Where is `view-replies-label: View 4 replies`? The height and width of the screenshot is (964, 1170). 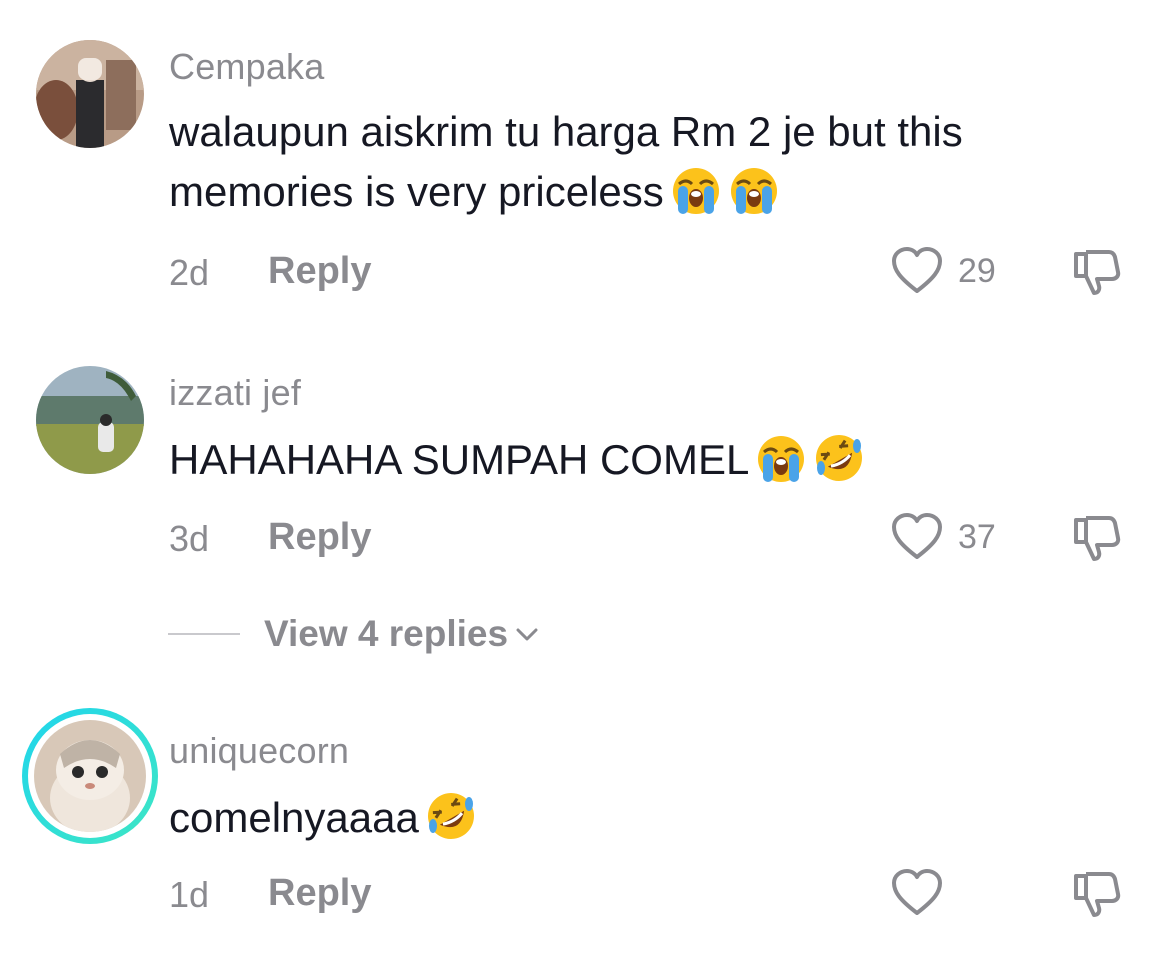
view-replies-label: View 4 replies is located at coordinates (386, 633).